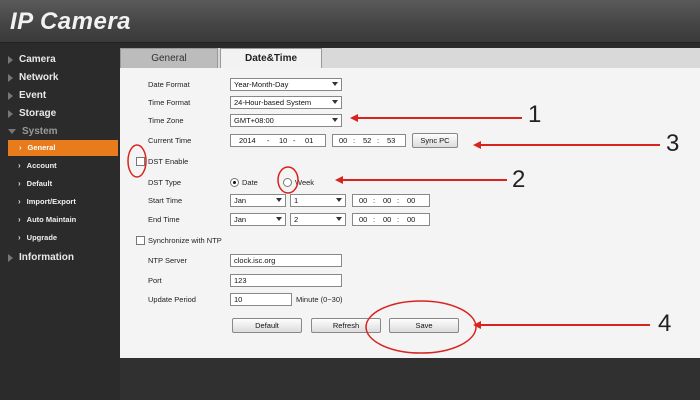 The image size is (700, 400). I want to click on current-time-label: Current Time, so click(170, 140).